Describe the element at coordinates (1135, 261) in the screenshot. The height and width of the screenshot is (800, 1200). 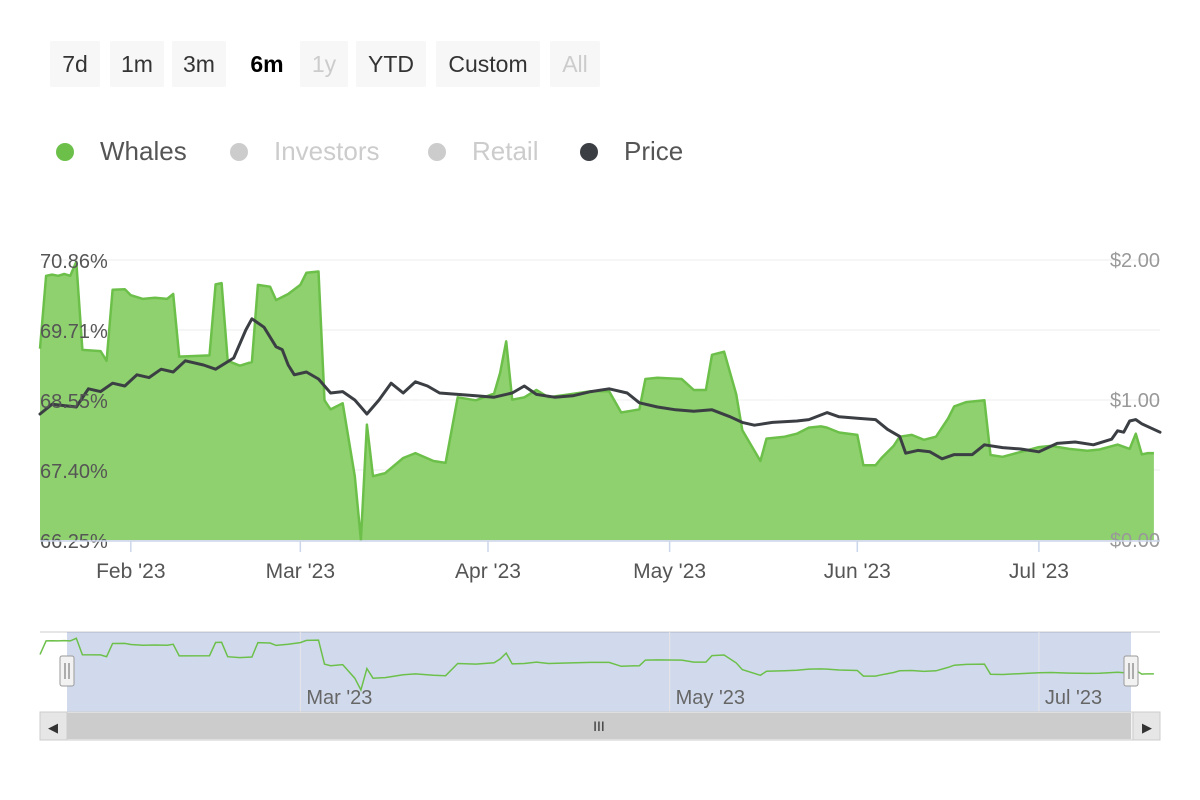
I see `y-right-tick-label: $2.00` at that location.